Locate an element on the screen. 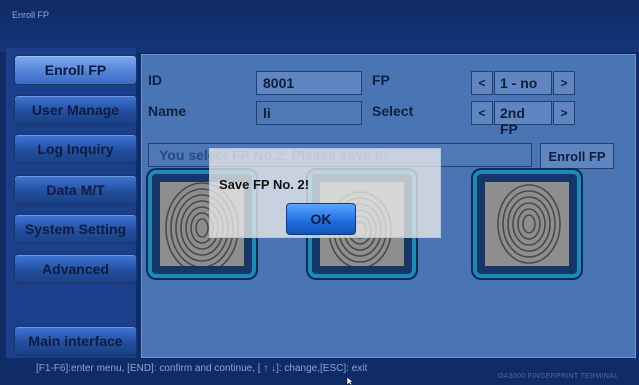 The width and height of the screenshot is (639, 385). fingerprint-icon is located at coordinates (529, 224).